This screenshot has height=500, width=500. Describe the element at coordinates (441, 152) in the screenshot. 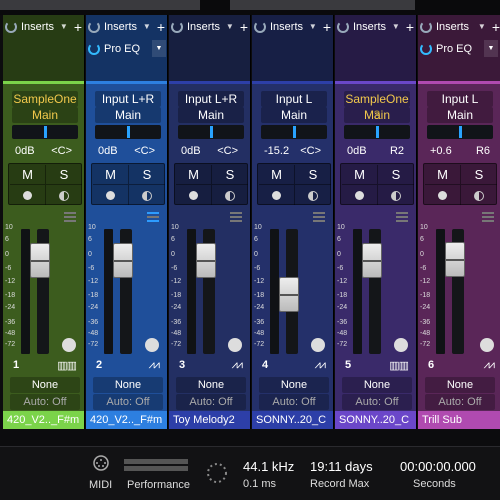

I see `volume-value: +0.6` at that location.